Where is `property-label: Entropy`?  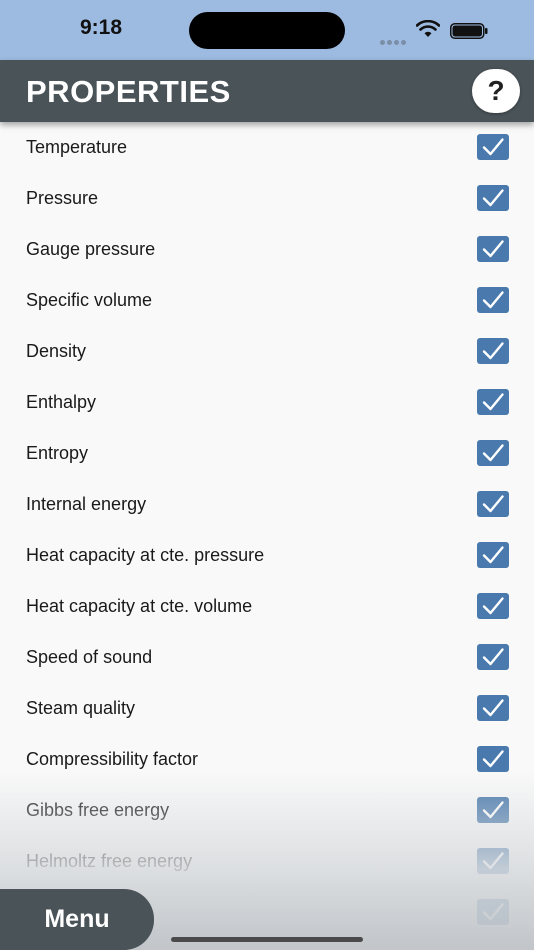 property-label: Entropy is located at coordinates (57, 453).